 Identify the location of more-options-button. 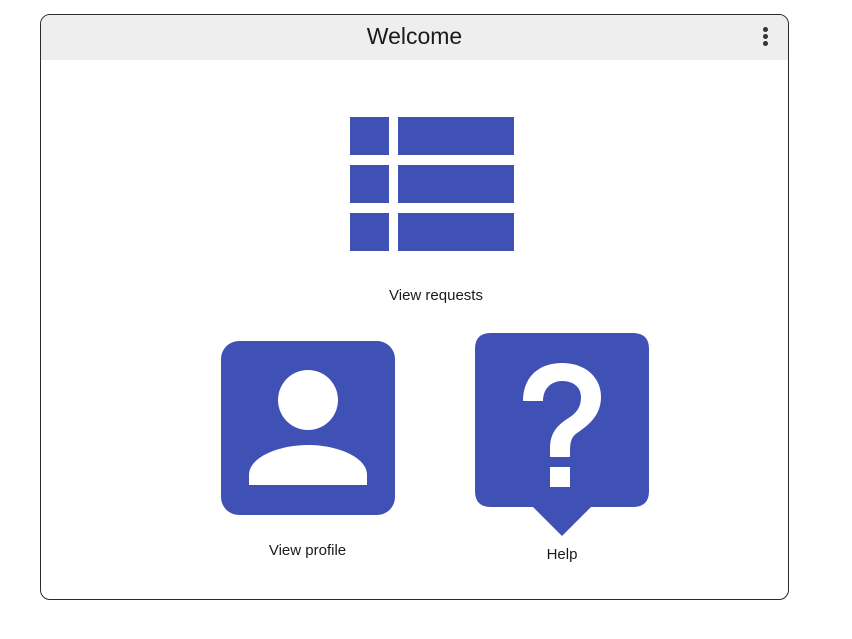
(765, 38).